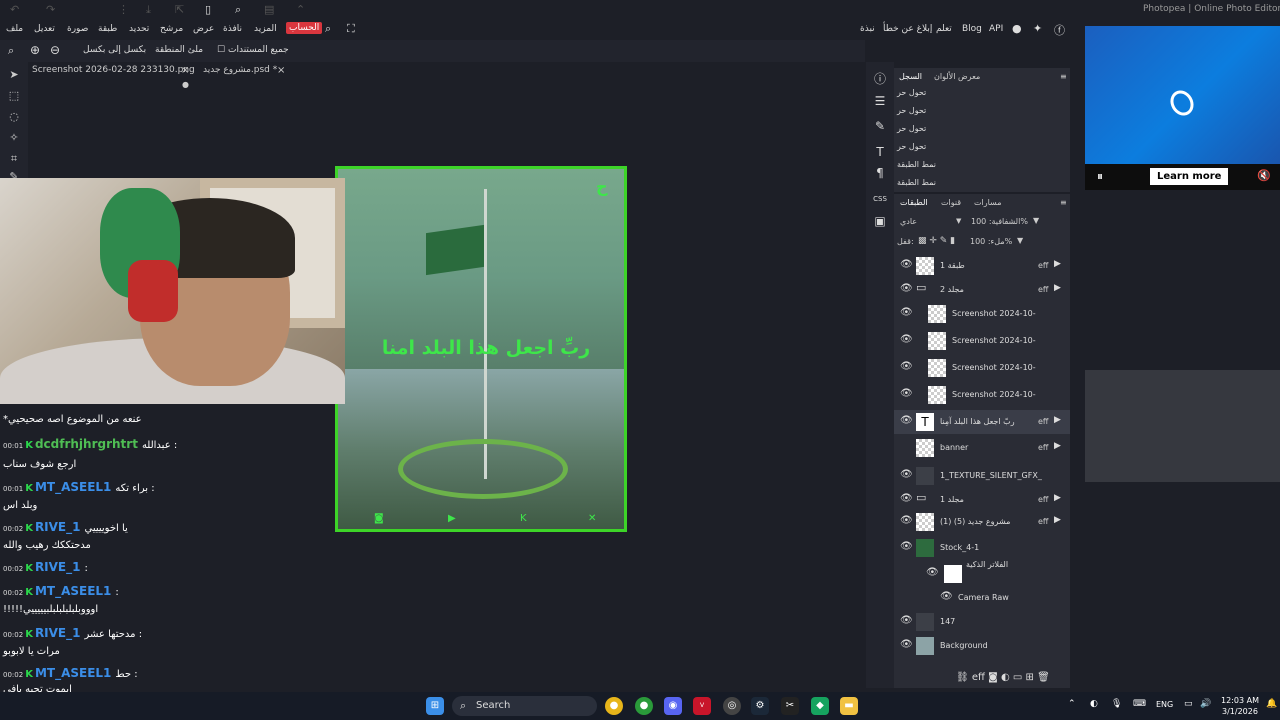  What do you see at coordinates (880, 221) in the screenshot?
I see `image-icon: ▣` at bounding box center [880, 221].